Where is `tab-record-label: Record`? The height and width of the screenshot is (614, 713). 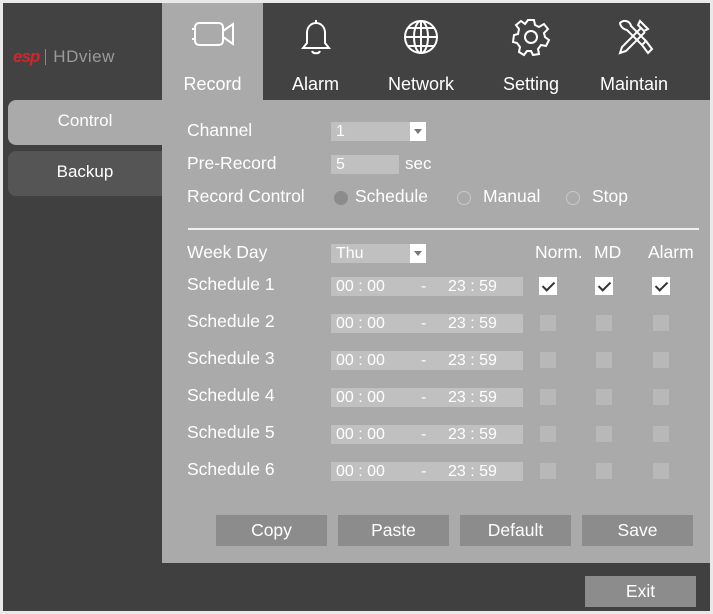
tab-record-label: Record is located at coordinates (212, 84).